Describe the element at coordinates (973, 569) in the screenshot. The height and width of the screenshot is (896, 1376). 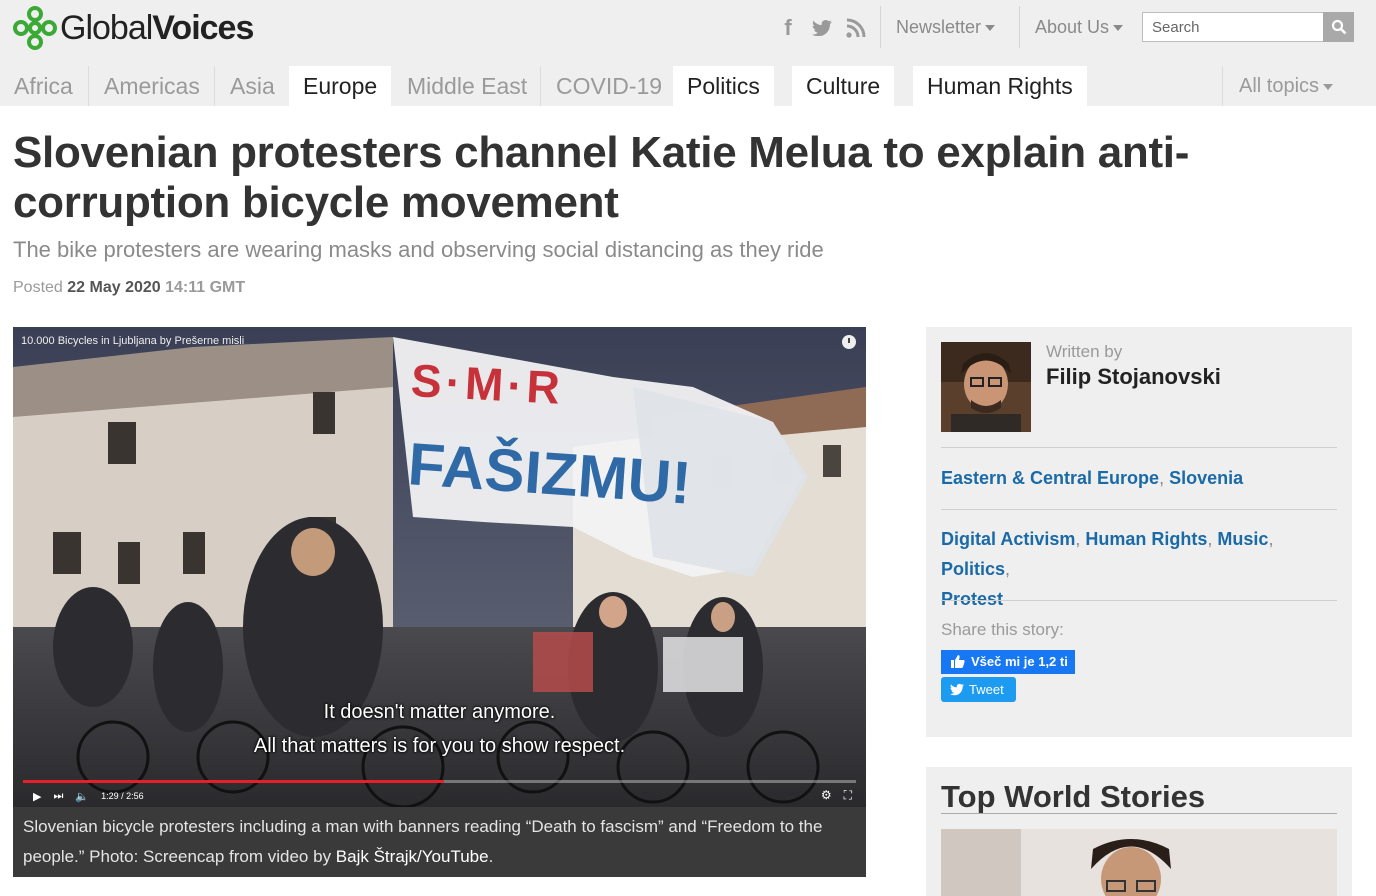
I see `tag-link: Politics` at that location.